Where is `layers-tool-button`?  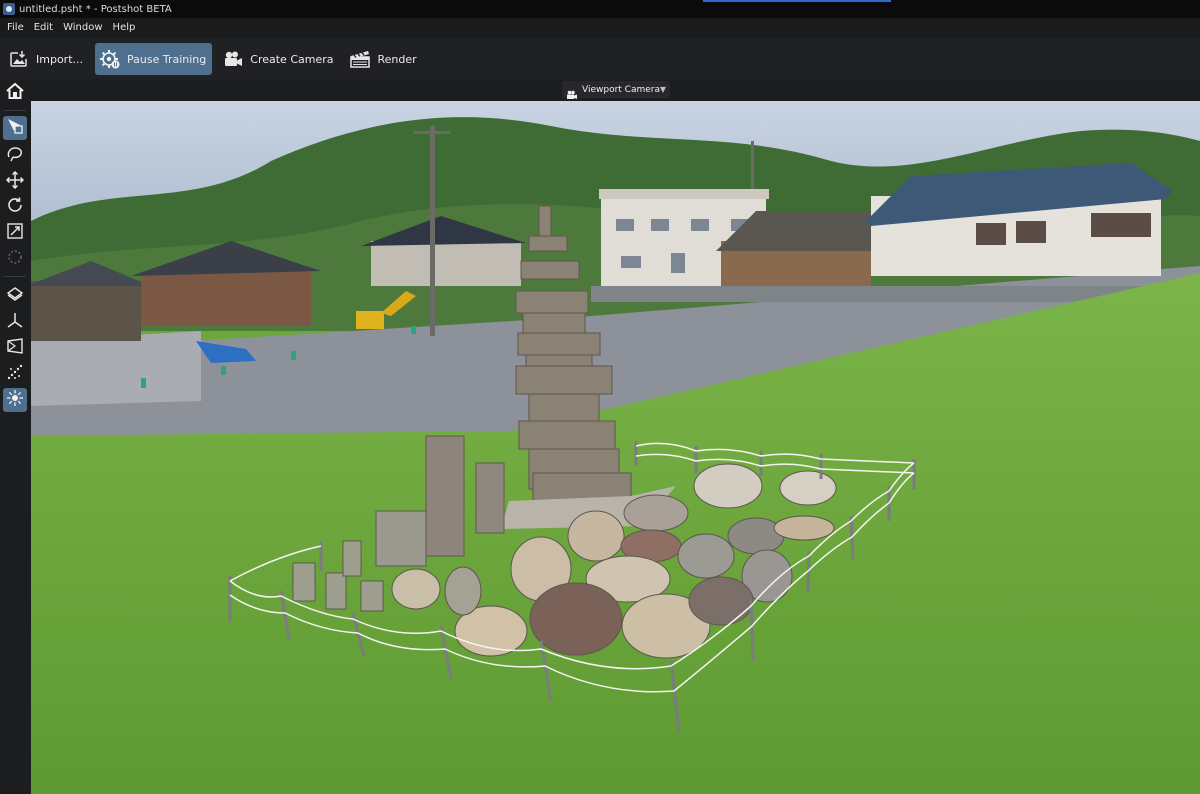 layers-tool-button is located at coordinates (15, 296).